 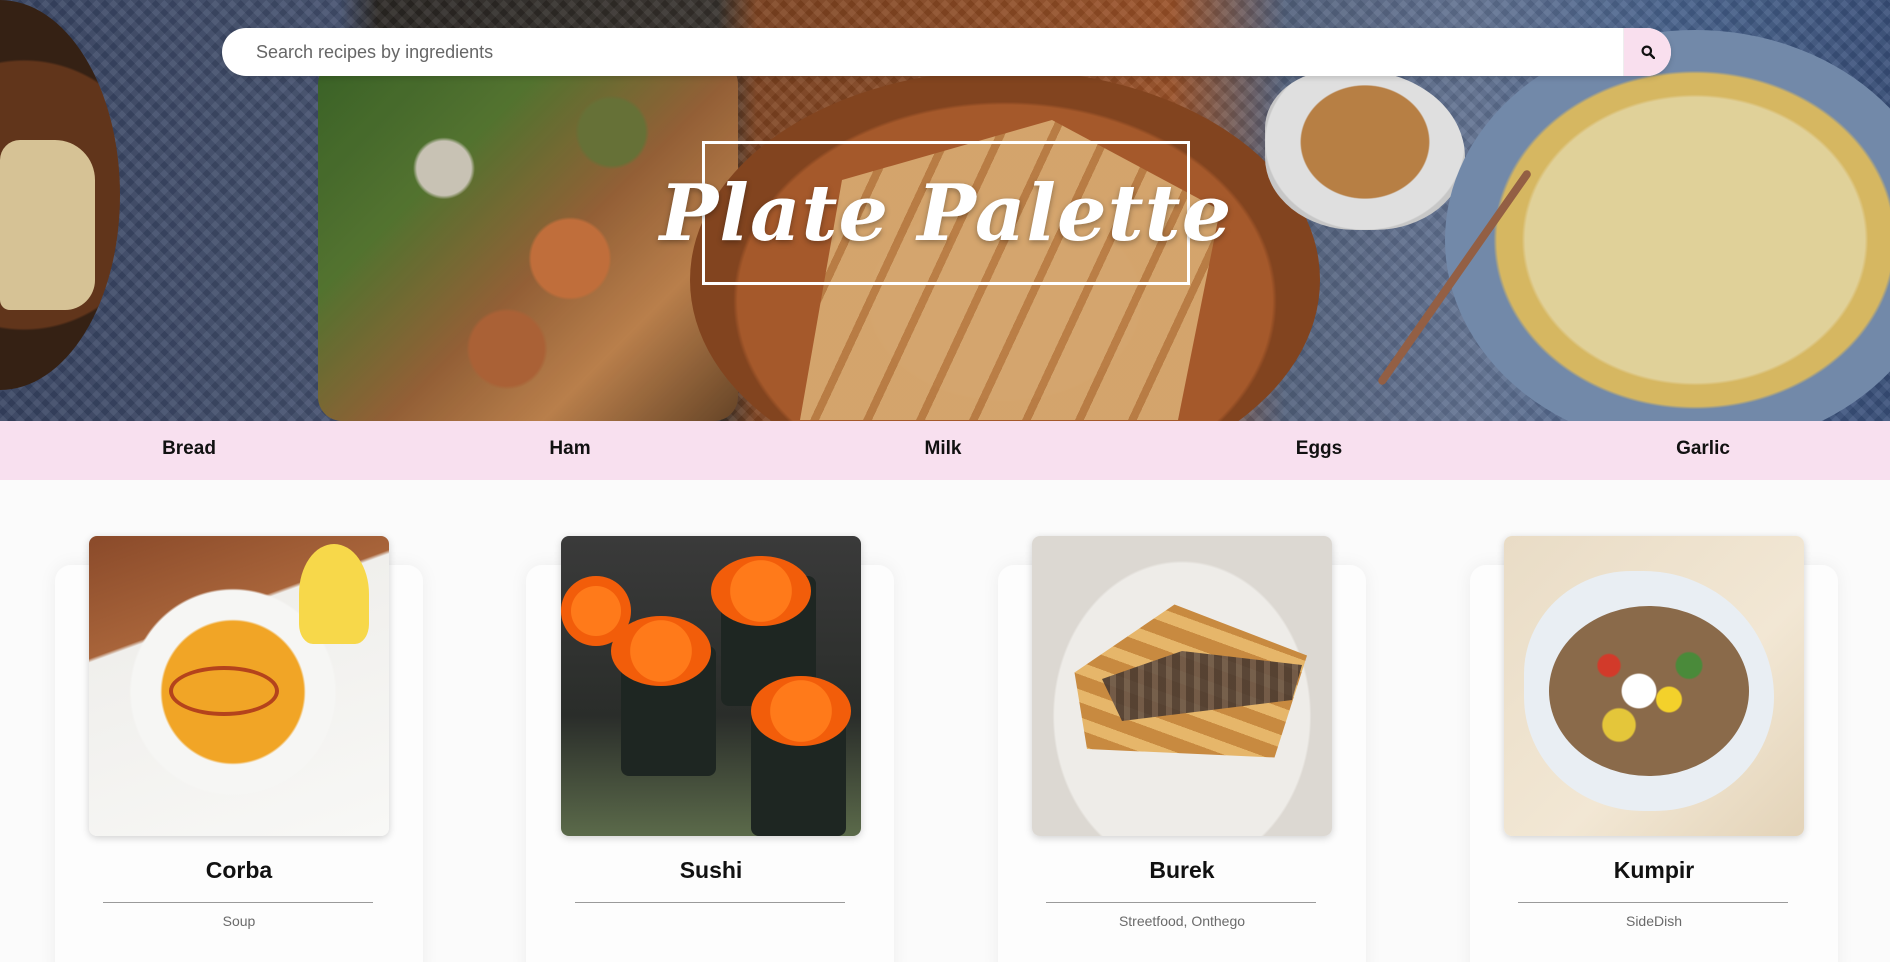 I want to click on recipe-title-burek: Burek, so click(x=1182, y=870).